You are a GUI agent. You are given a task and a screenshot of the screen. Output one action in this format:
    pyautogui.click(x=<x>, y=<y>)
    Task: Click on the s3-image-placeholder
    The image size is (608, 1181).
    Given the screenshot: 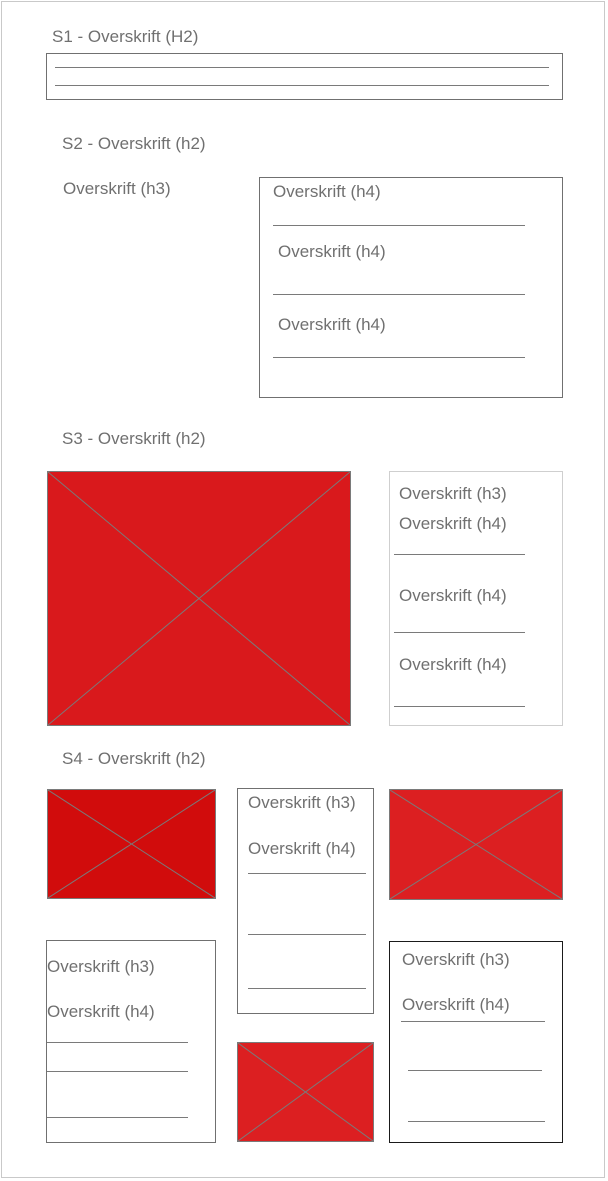 What is the action you would take?
    pyautogui.click(x=199, y=598)
    